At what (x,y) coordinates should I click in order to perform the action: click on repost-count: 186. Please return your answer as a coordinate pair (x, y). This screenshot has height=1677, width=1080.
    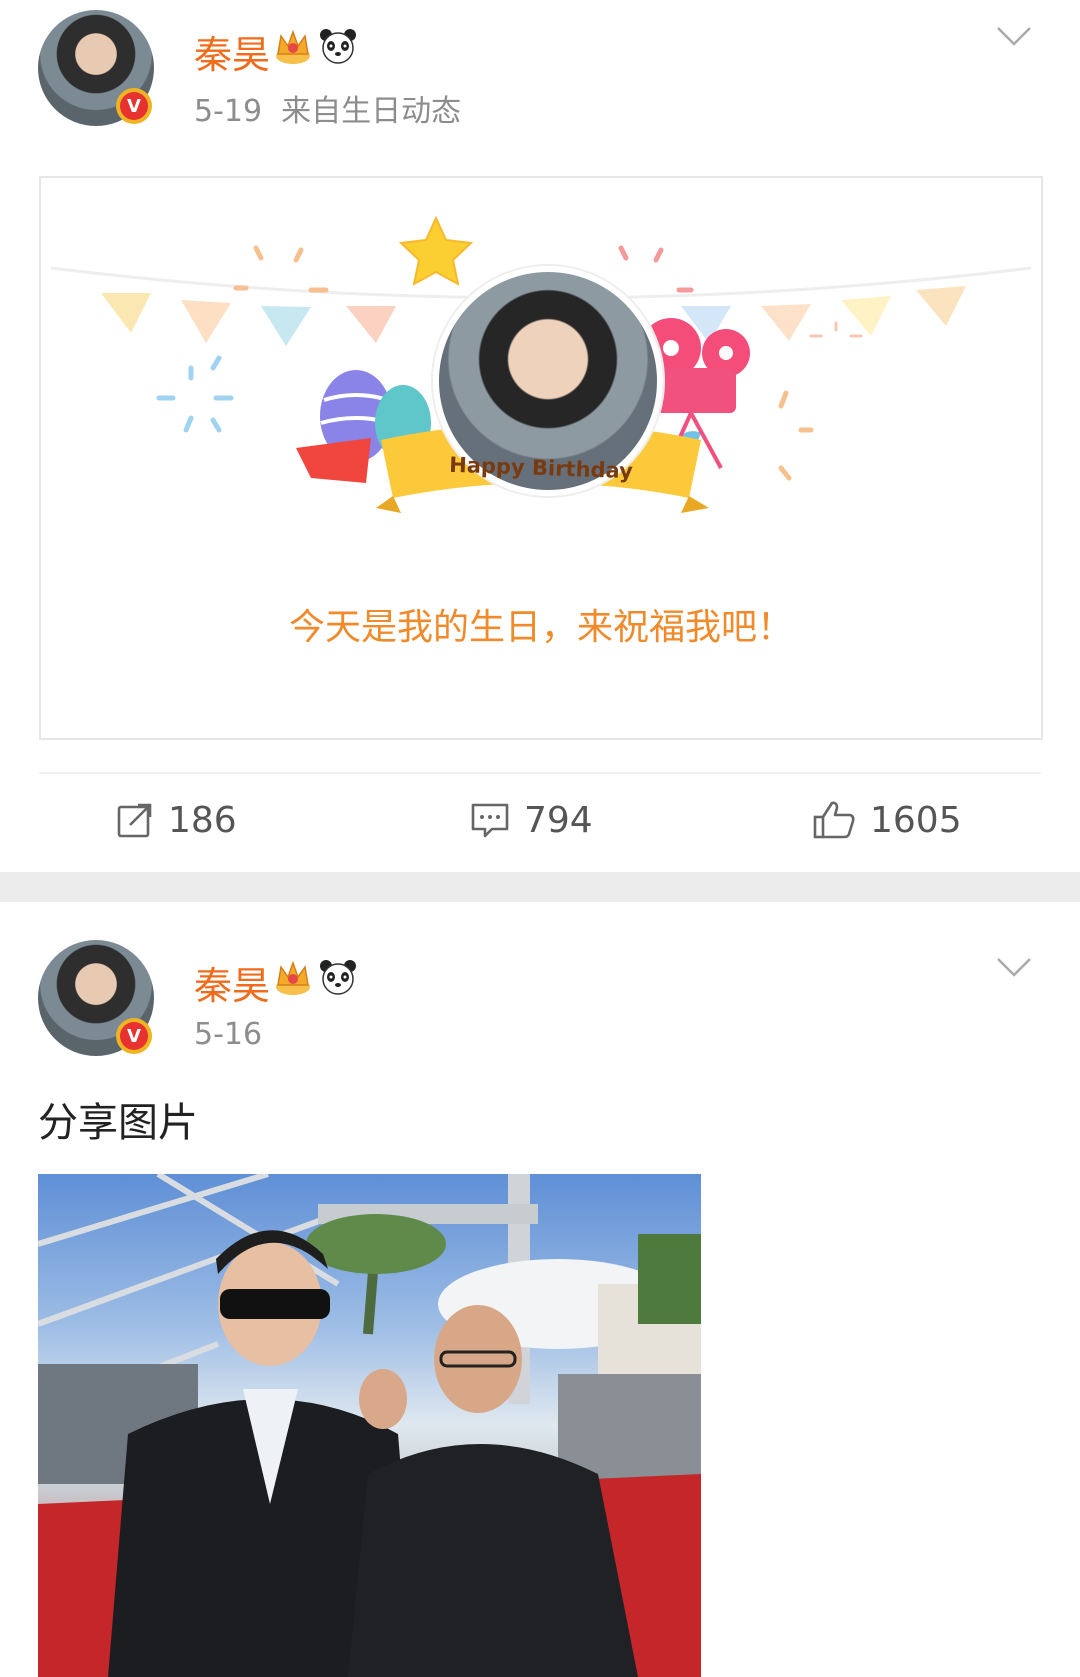
    Looking at the image, I should click on (202, 820).